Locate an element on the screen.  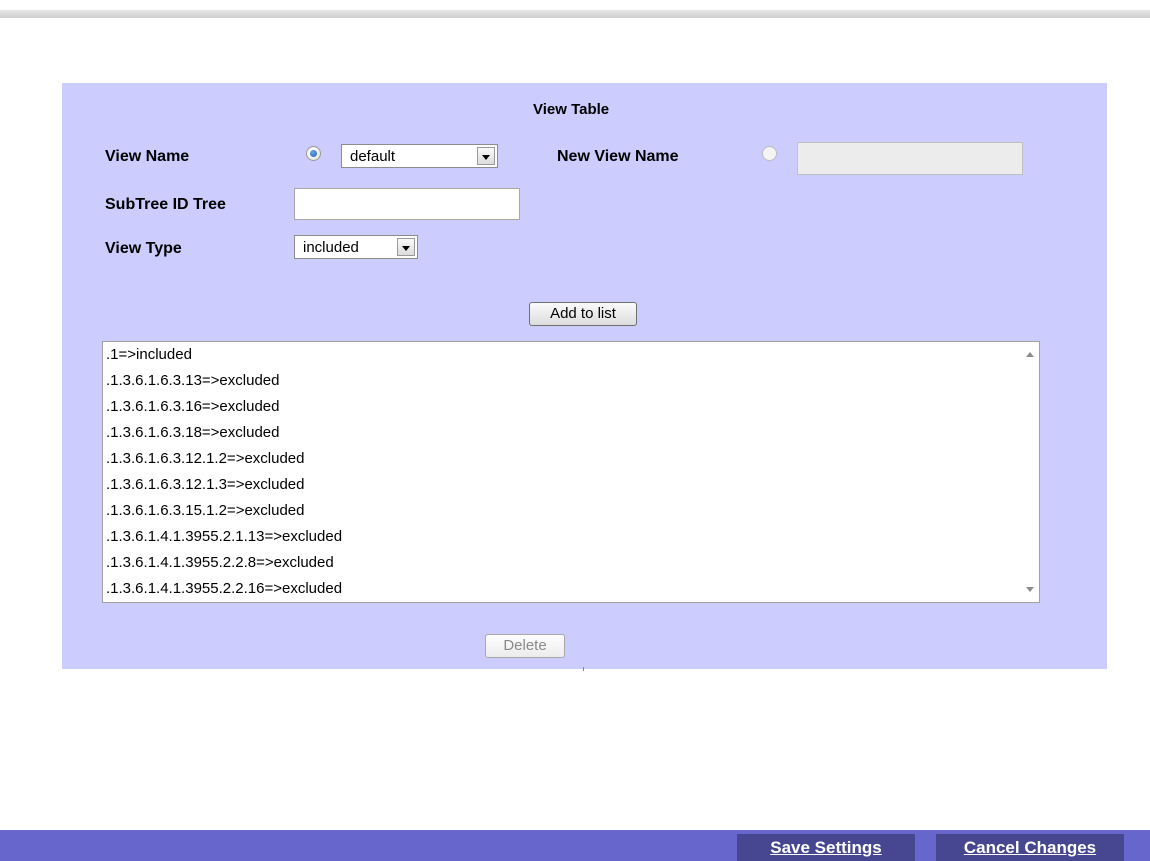
cancel-changes-button: Cancel Changes is located at coordinates (1030, 847).